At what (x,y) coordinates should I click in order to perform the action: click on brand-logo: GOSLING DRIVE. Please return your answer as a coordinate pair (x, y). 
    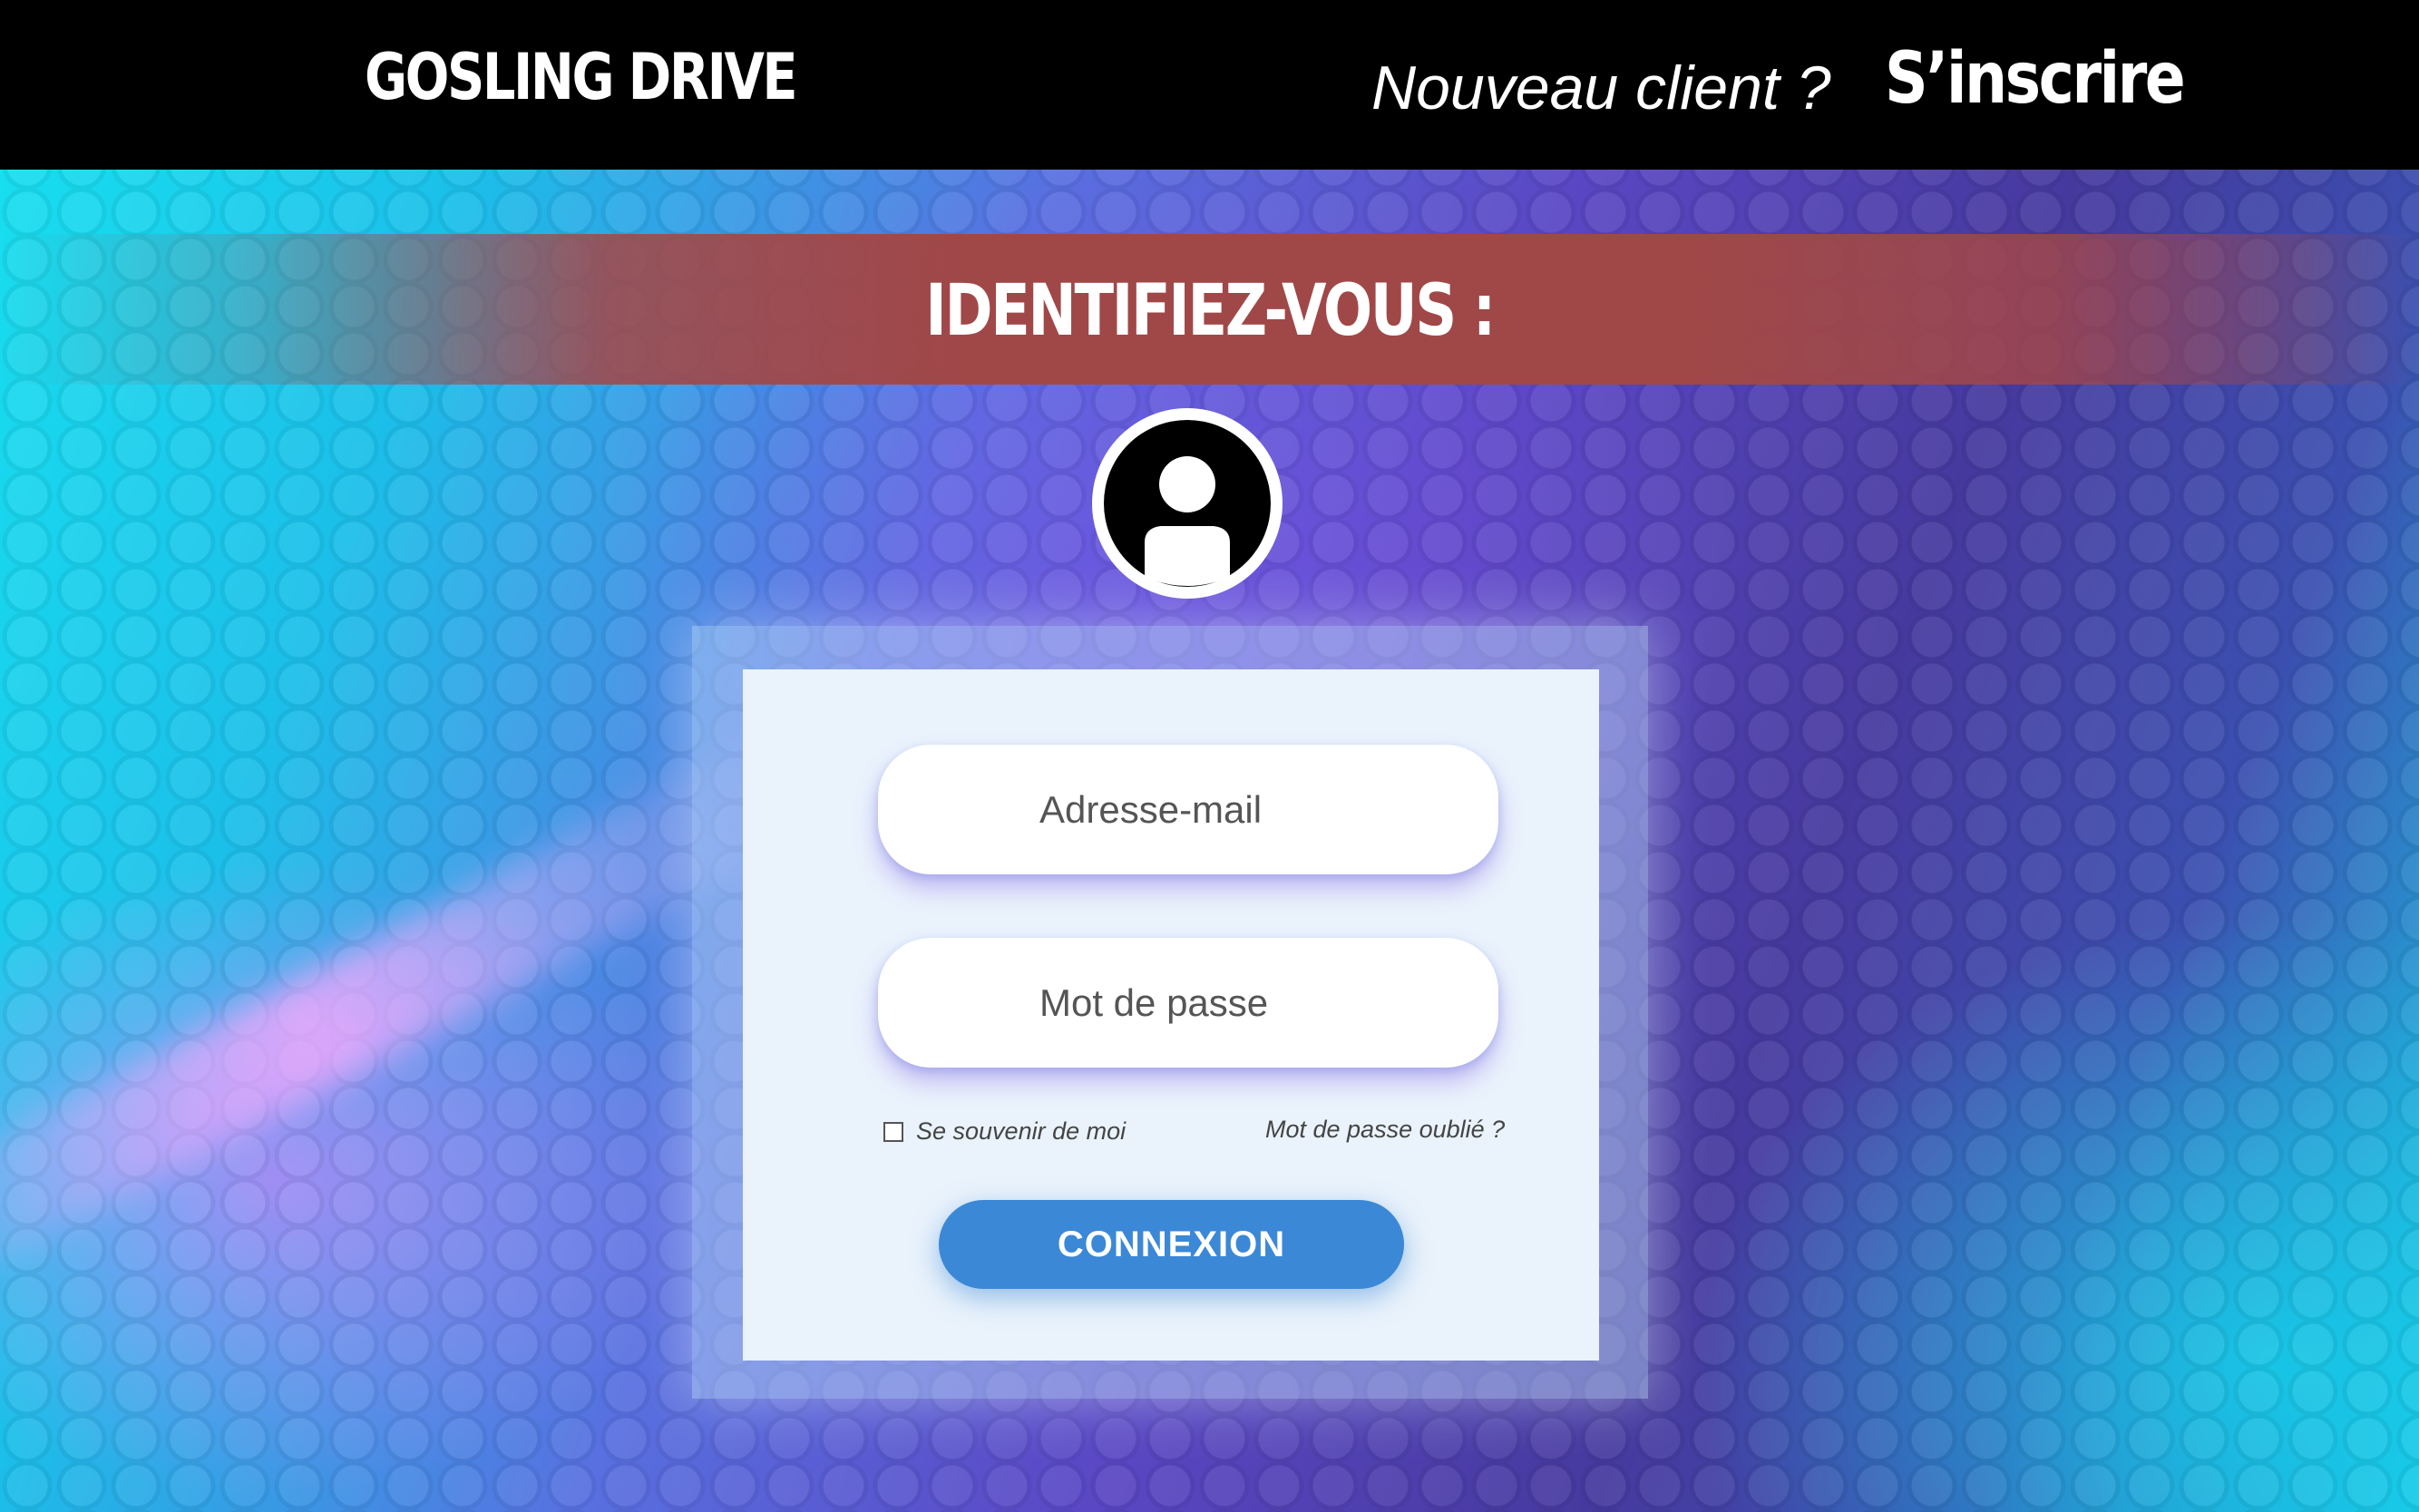
    Looking at the image, I should click on (582, 77).